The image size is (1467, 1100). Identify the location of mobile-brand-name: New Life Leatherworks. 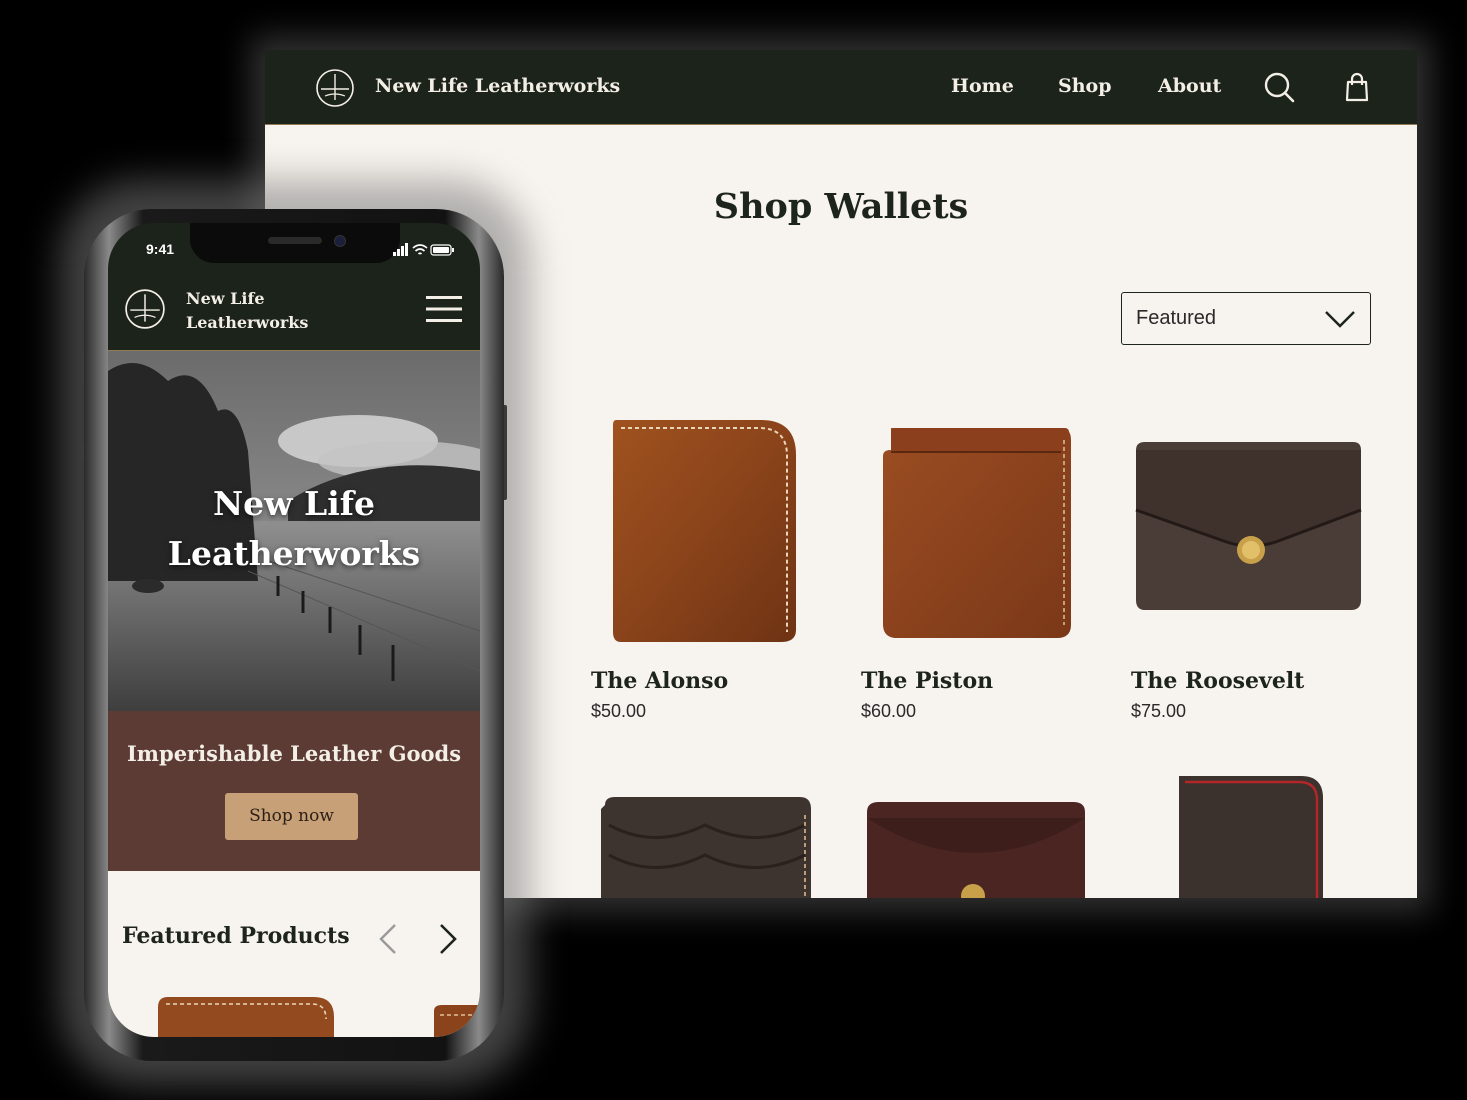
(276, 311).